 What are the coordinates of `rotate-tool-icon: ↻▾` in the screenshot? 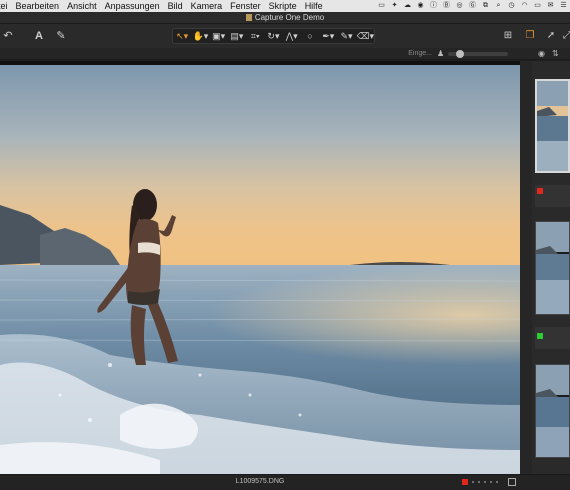 It's located at (273, 36).